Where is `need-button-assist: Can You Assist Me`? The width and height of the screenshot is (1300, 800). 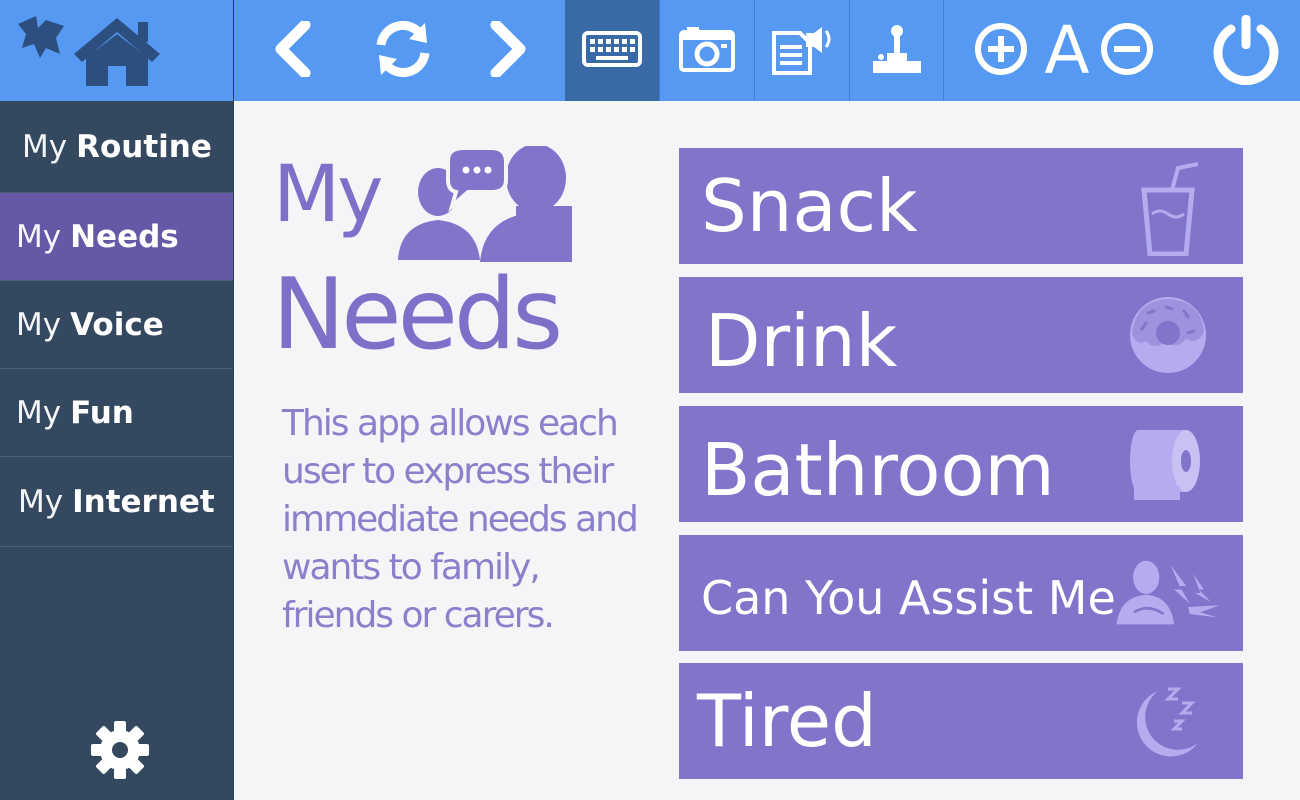 need-button-assist: Can You Assist Me is located at coordinates (961, 593).